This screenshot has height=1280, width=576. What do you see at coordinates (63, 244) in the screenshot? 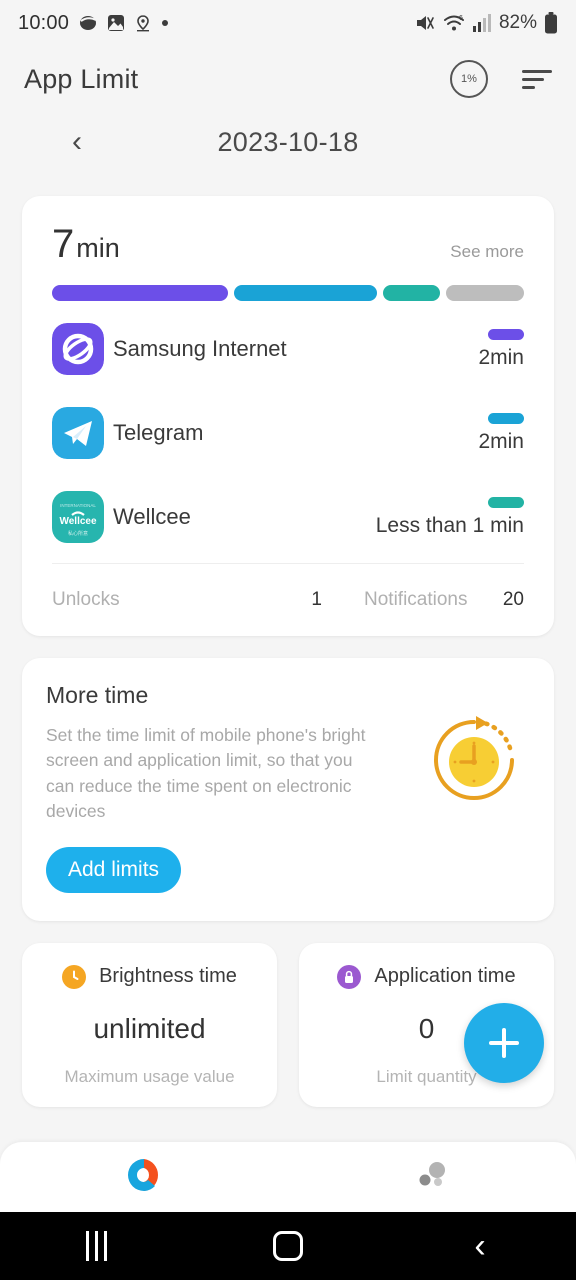
I see `total-usage-value: 7` at bounding box center [63, 244].